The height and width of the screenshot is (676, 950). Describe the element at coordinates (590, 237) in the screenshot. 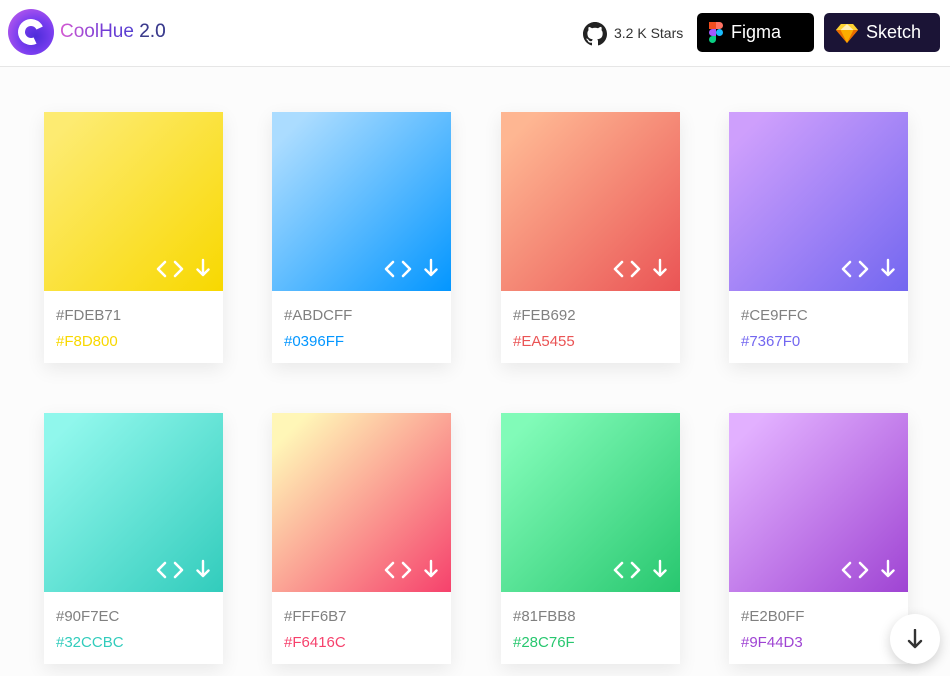

I see `palette-card: #FEB692 #EA5455` at that location.